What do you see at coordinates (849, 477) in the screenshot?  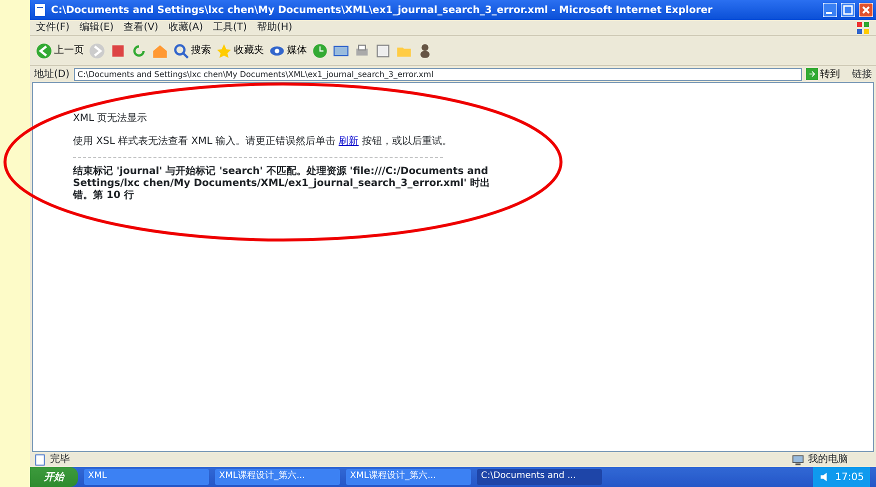 I see `clock-text: 17:05` at bounding box center [849, 477].